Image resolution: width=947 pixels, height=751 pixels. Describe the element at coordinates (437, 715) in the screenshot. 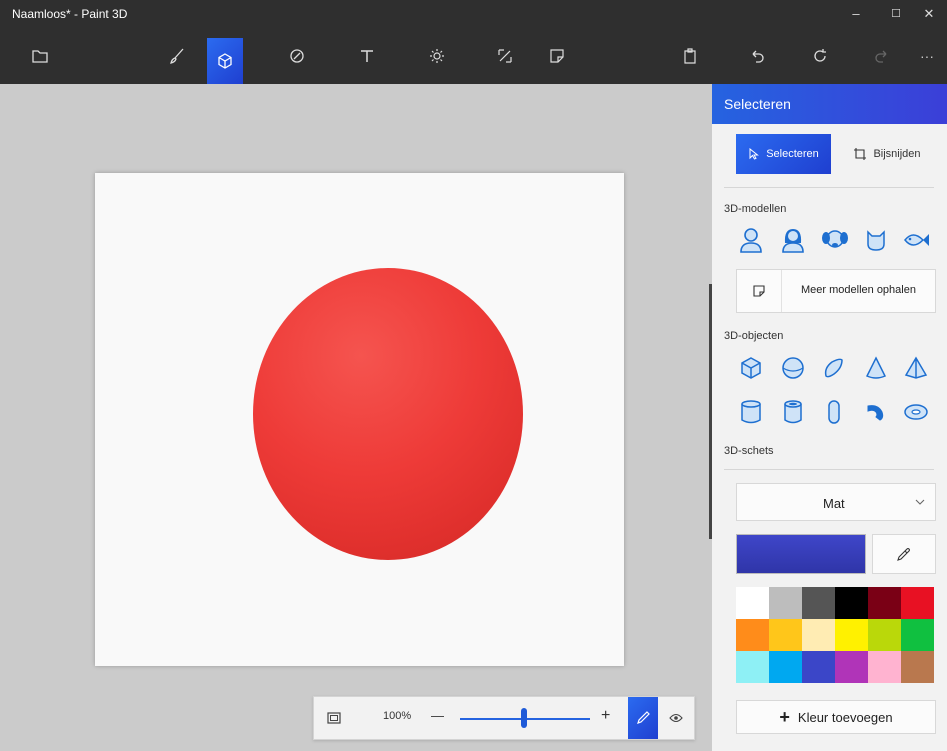

I see `zoom-out-button: —` at that location.